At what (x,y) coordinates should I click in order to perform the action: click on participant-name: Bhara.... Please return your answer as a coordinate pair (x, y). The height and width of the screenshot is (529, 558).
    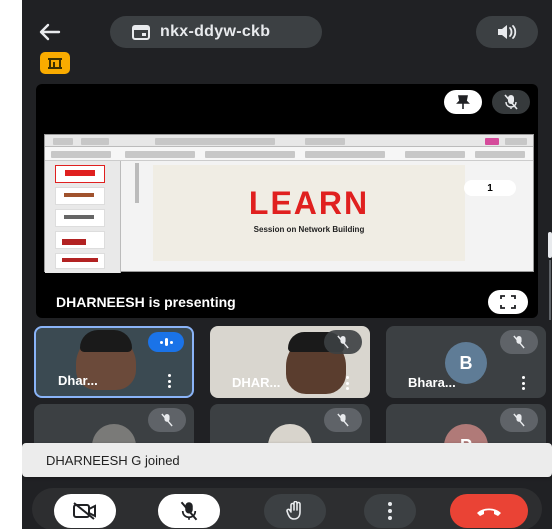
    Looking at the image, I should click on (432, 382).